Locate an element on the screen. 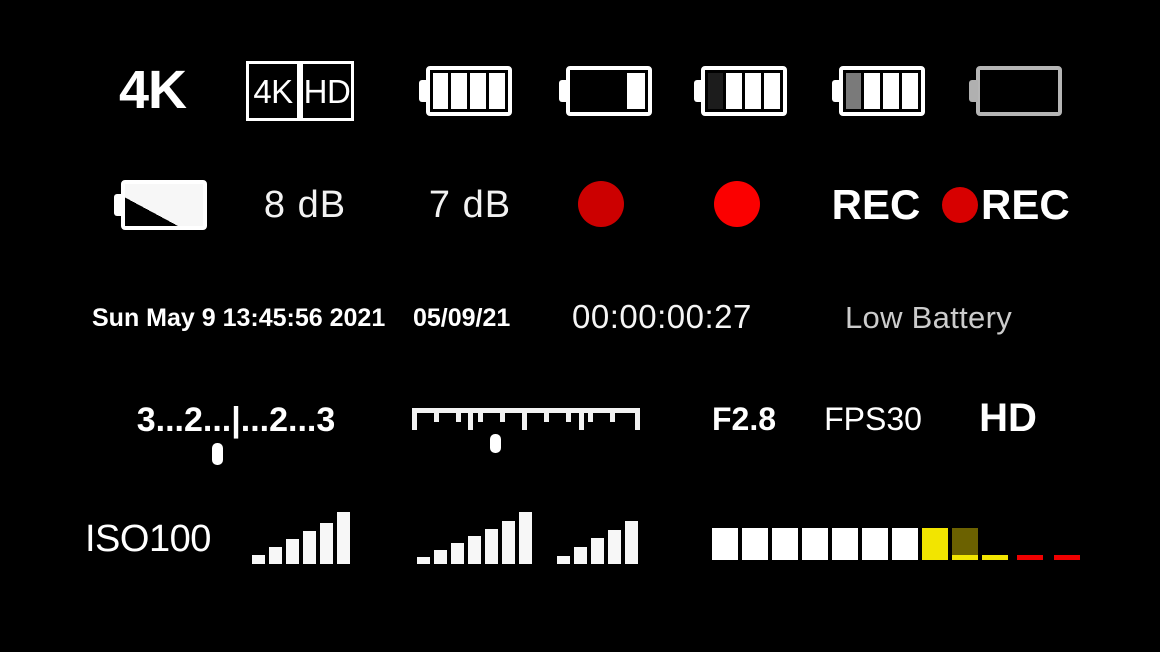 This screenshot has width=1160, height=652. low-battery-text: Low Battery is located at coordinates (928, 317).